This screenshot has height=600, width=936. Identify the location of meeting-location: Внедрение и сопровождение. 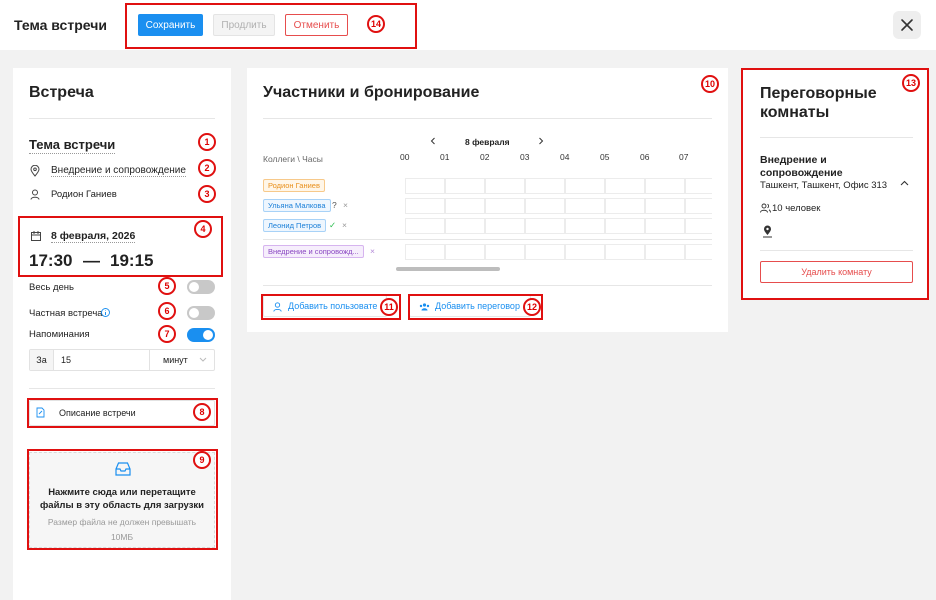
(118, 171).